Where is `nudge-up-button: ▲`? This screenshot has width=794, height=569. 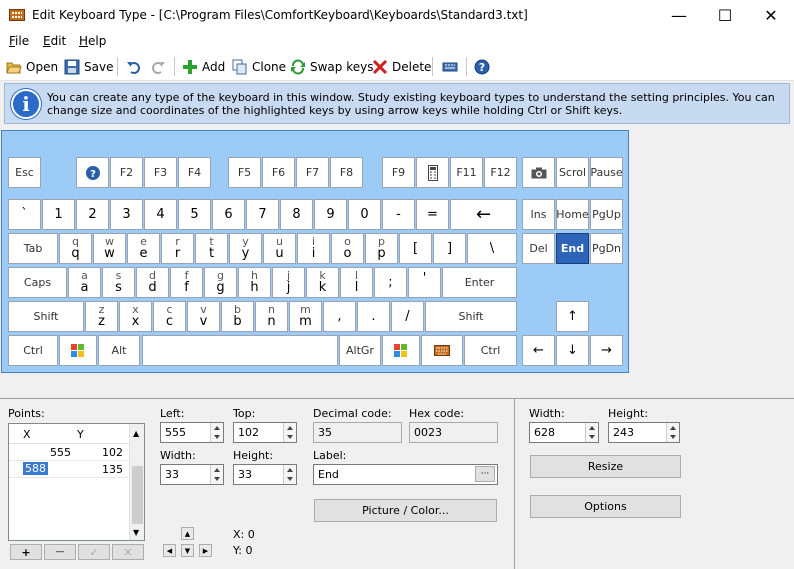 nudge-up-button: ▲ is located at coordinates (187, 533).